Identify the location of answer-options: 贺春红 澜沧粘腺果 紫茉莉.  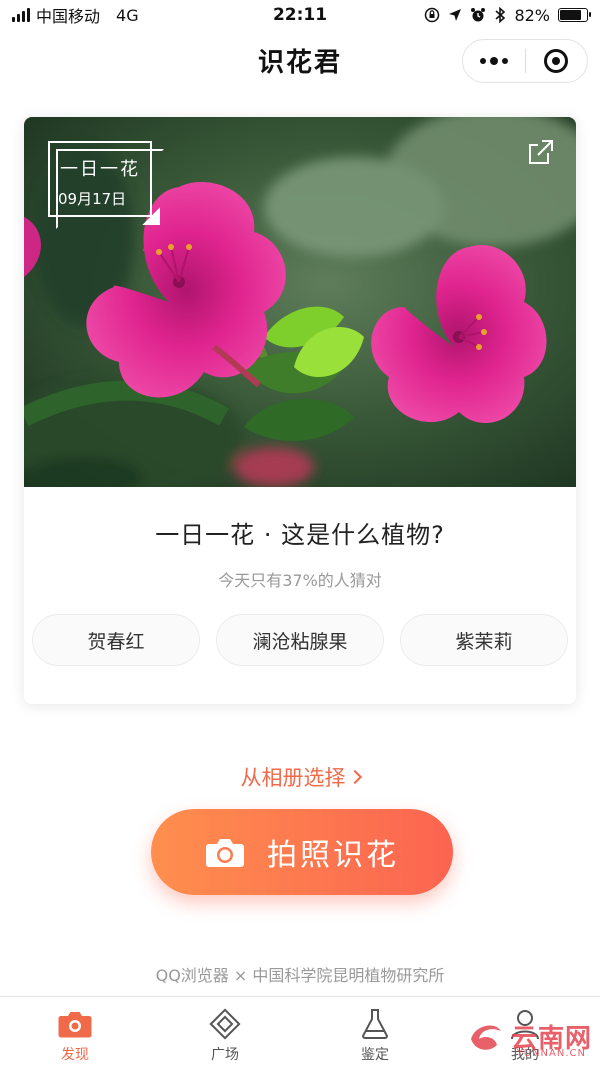
(300, 640).